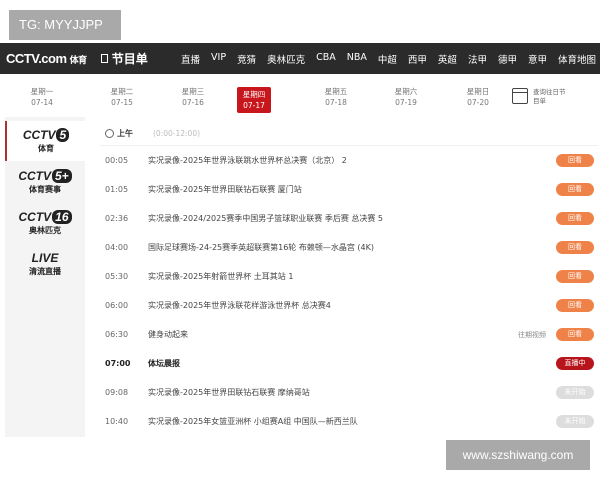 This screenshot has width=600, height=480. What do you see at coordinates (193, 102) in the screenshot?
I see `date-value: 07-16` at bounding box center [193, 102].